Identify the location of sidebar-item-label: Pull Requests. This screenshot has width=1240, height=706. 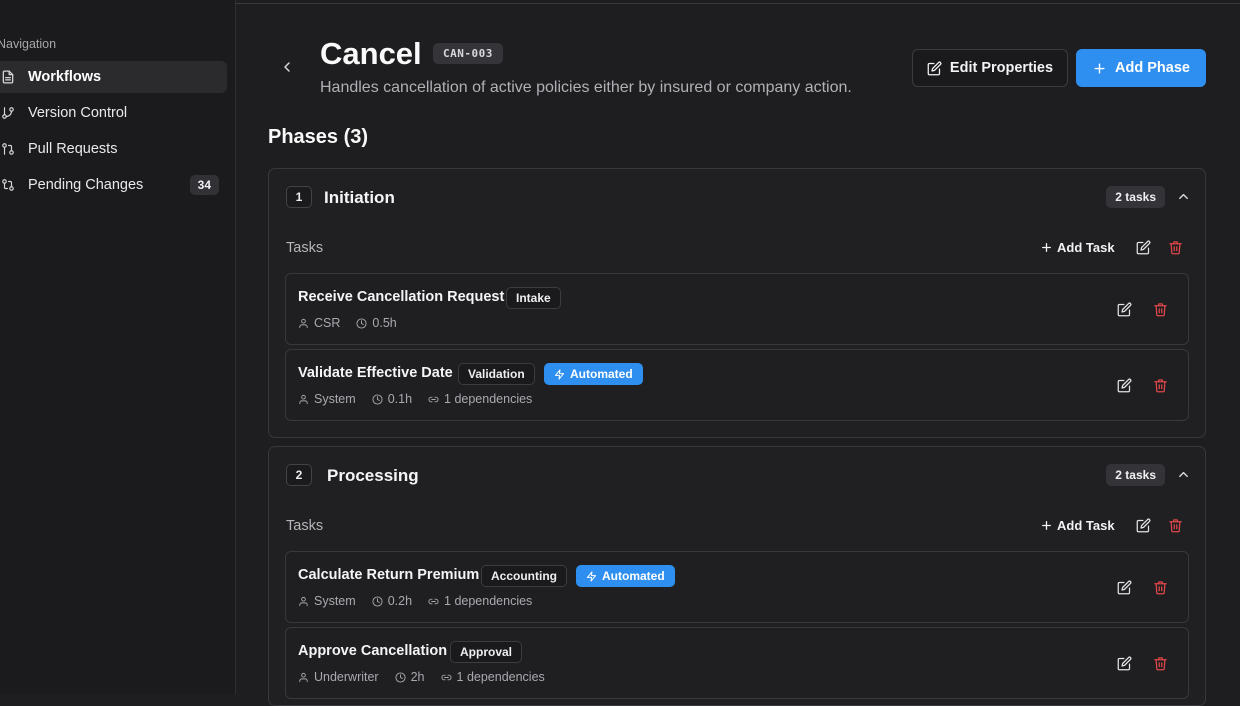
(73, 149).